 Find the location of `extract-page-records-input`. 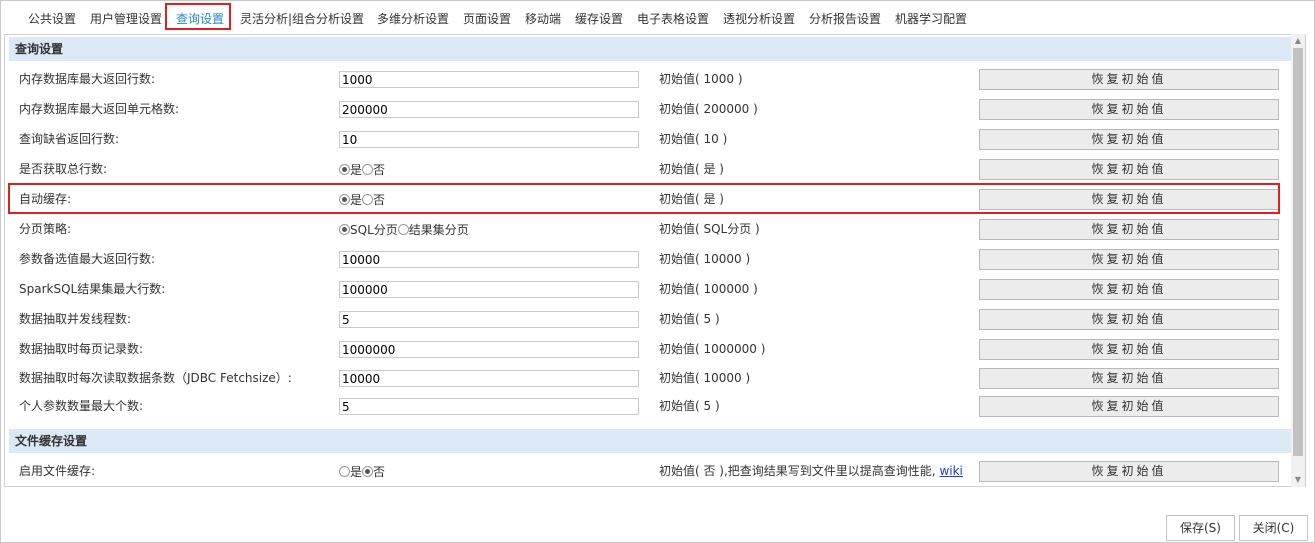

extract-page-records-input is located at coordinates (489, 349).